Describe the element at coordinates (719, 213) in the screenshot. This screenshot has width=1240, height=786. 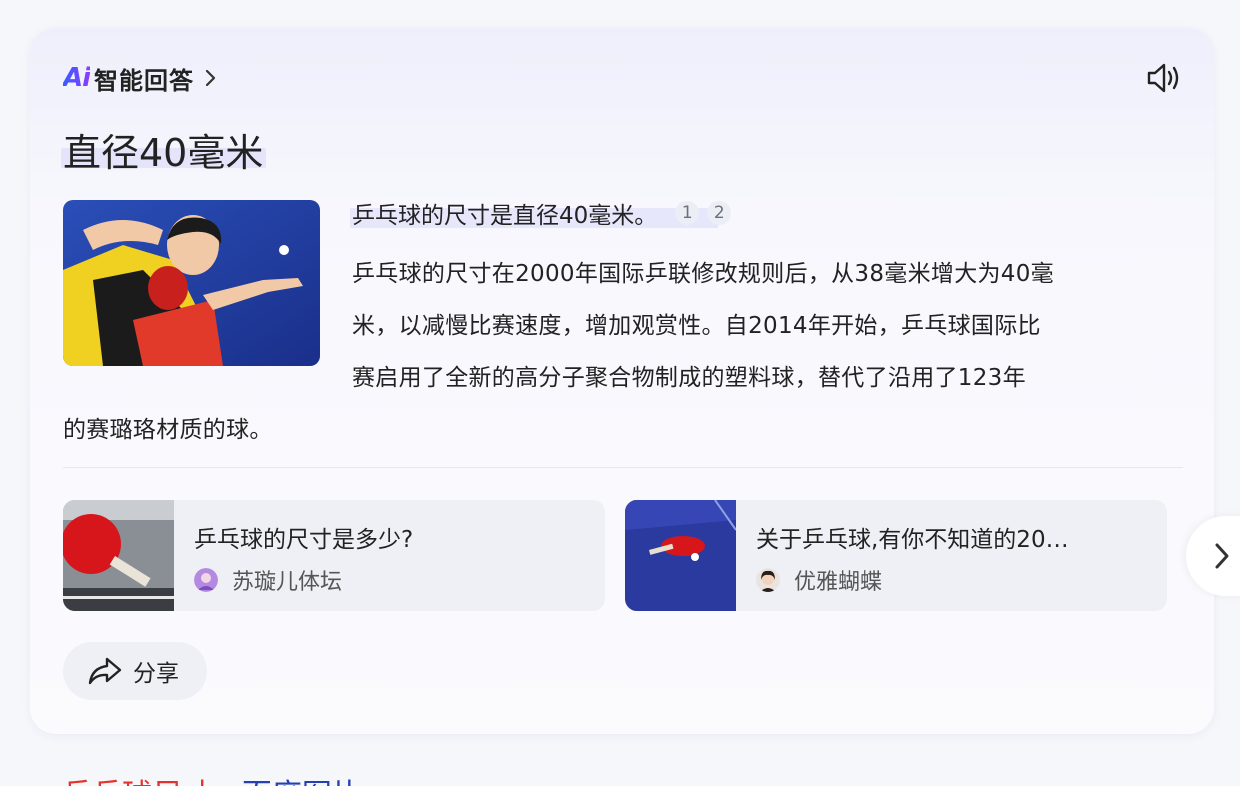
I see `citation-2: 2` at that location.